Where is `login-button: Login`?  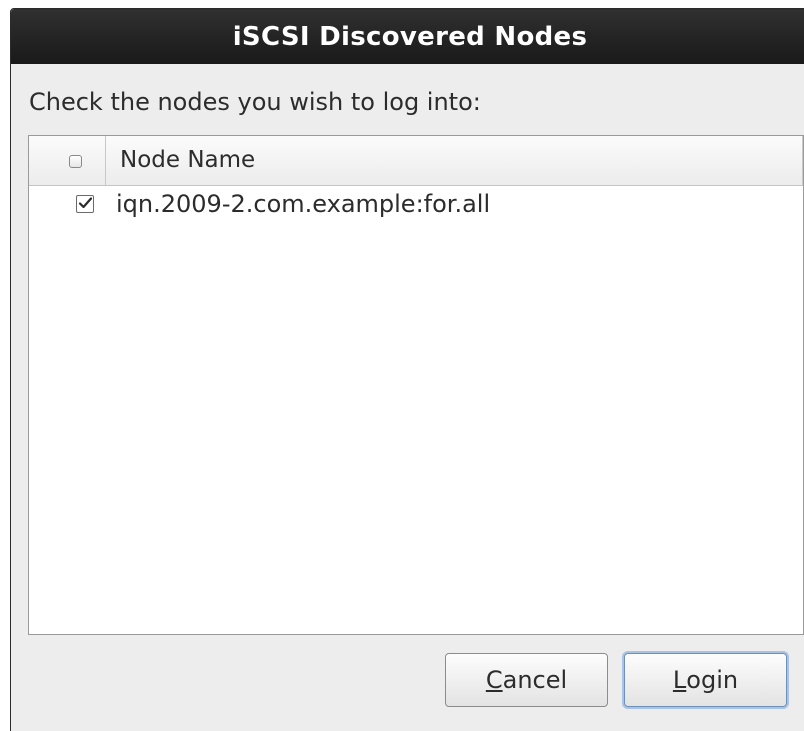
login-button: Login is located at coordinates (705, 680).